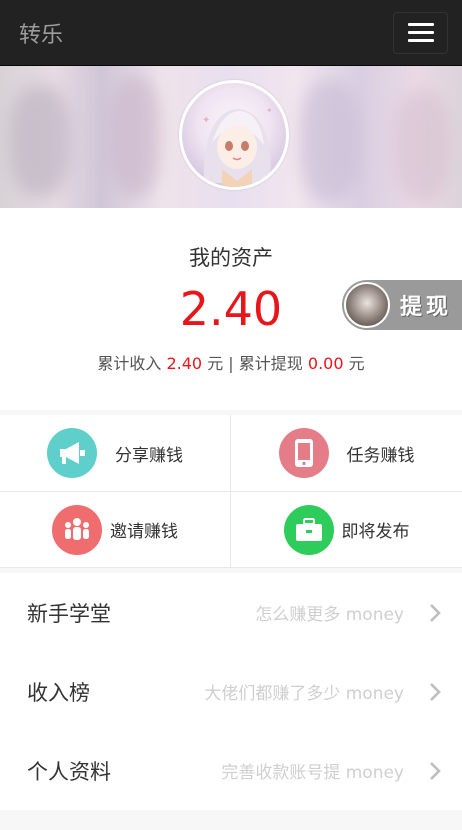  I want to click on anime-avatar-small, so click(367, 305).